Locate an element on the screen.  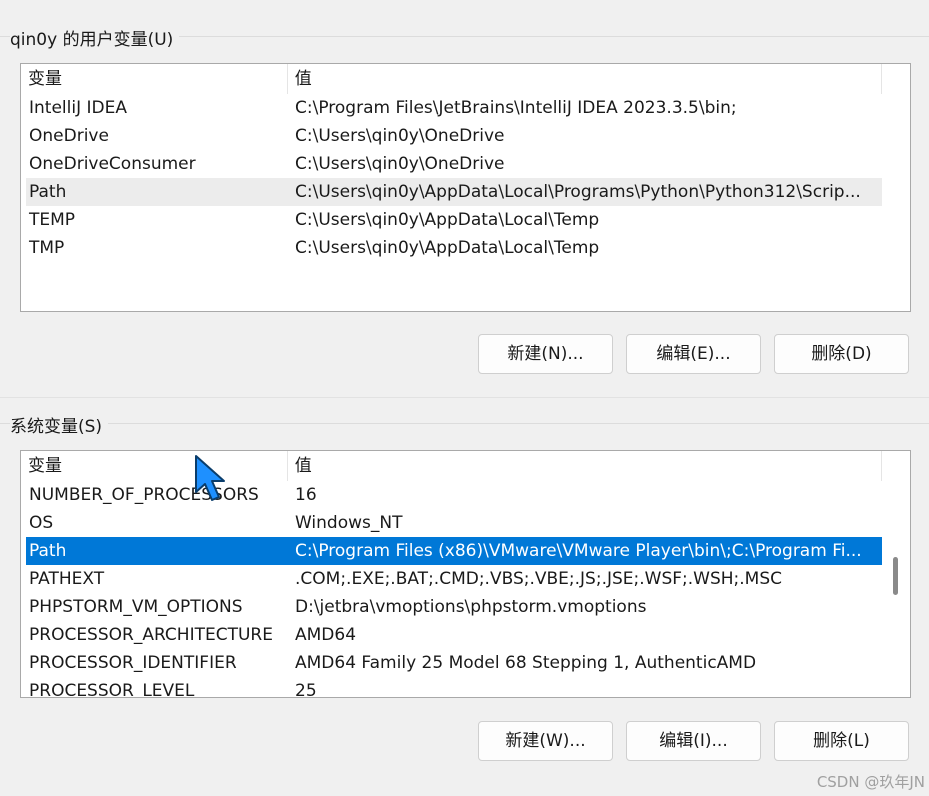
list-item: TMP C:\Users\qin0y\AppData\Local\Temp is located at coordinates (454, 248).